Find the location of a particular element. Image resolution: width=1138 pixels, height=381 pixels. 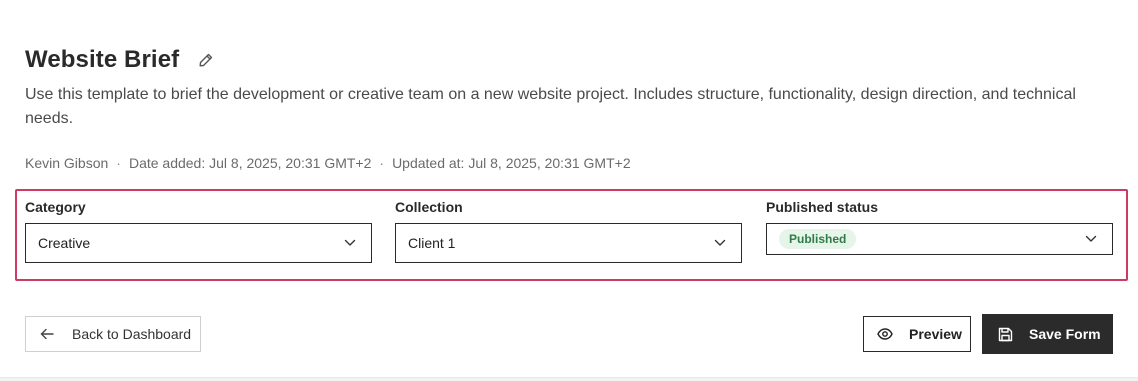

preview-button: Preview is located at coordinates (917, 334).